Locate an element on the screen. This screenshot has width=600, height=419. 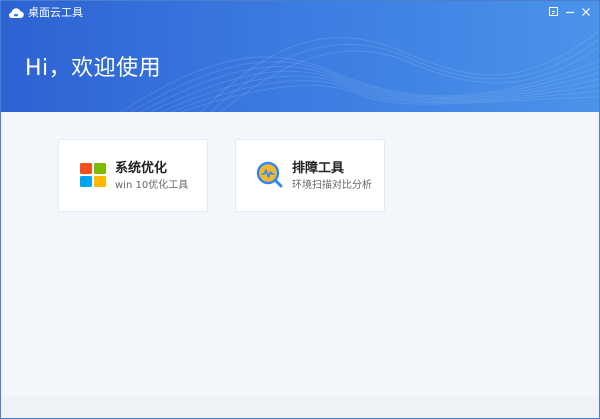
cloud-icon is located at coordinates (16, 13).